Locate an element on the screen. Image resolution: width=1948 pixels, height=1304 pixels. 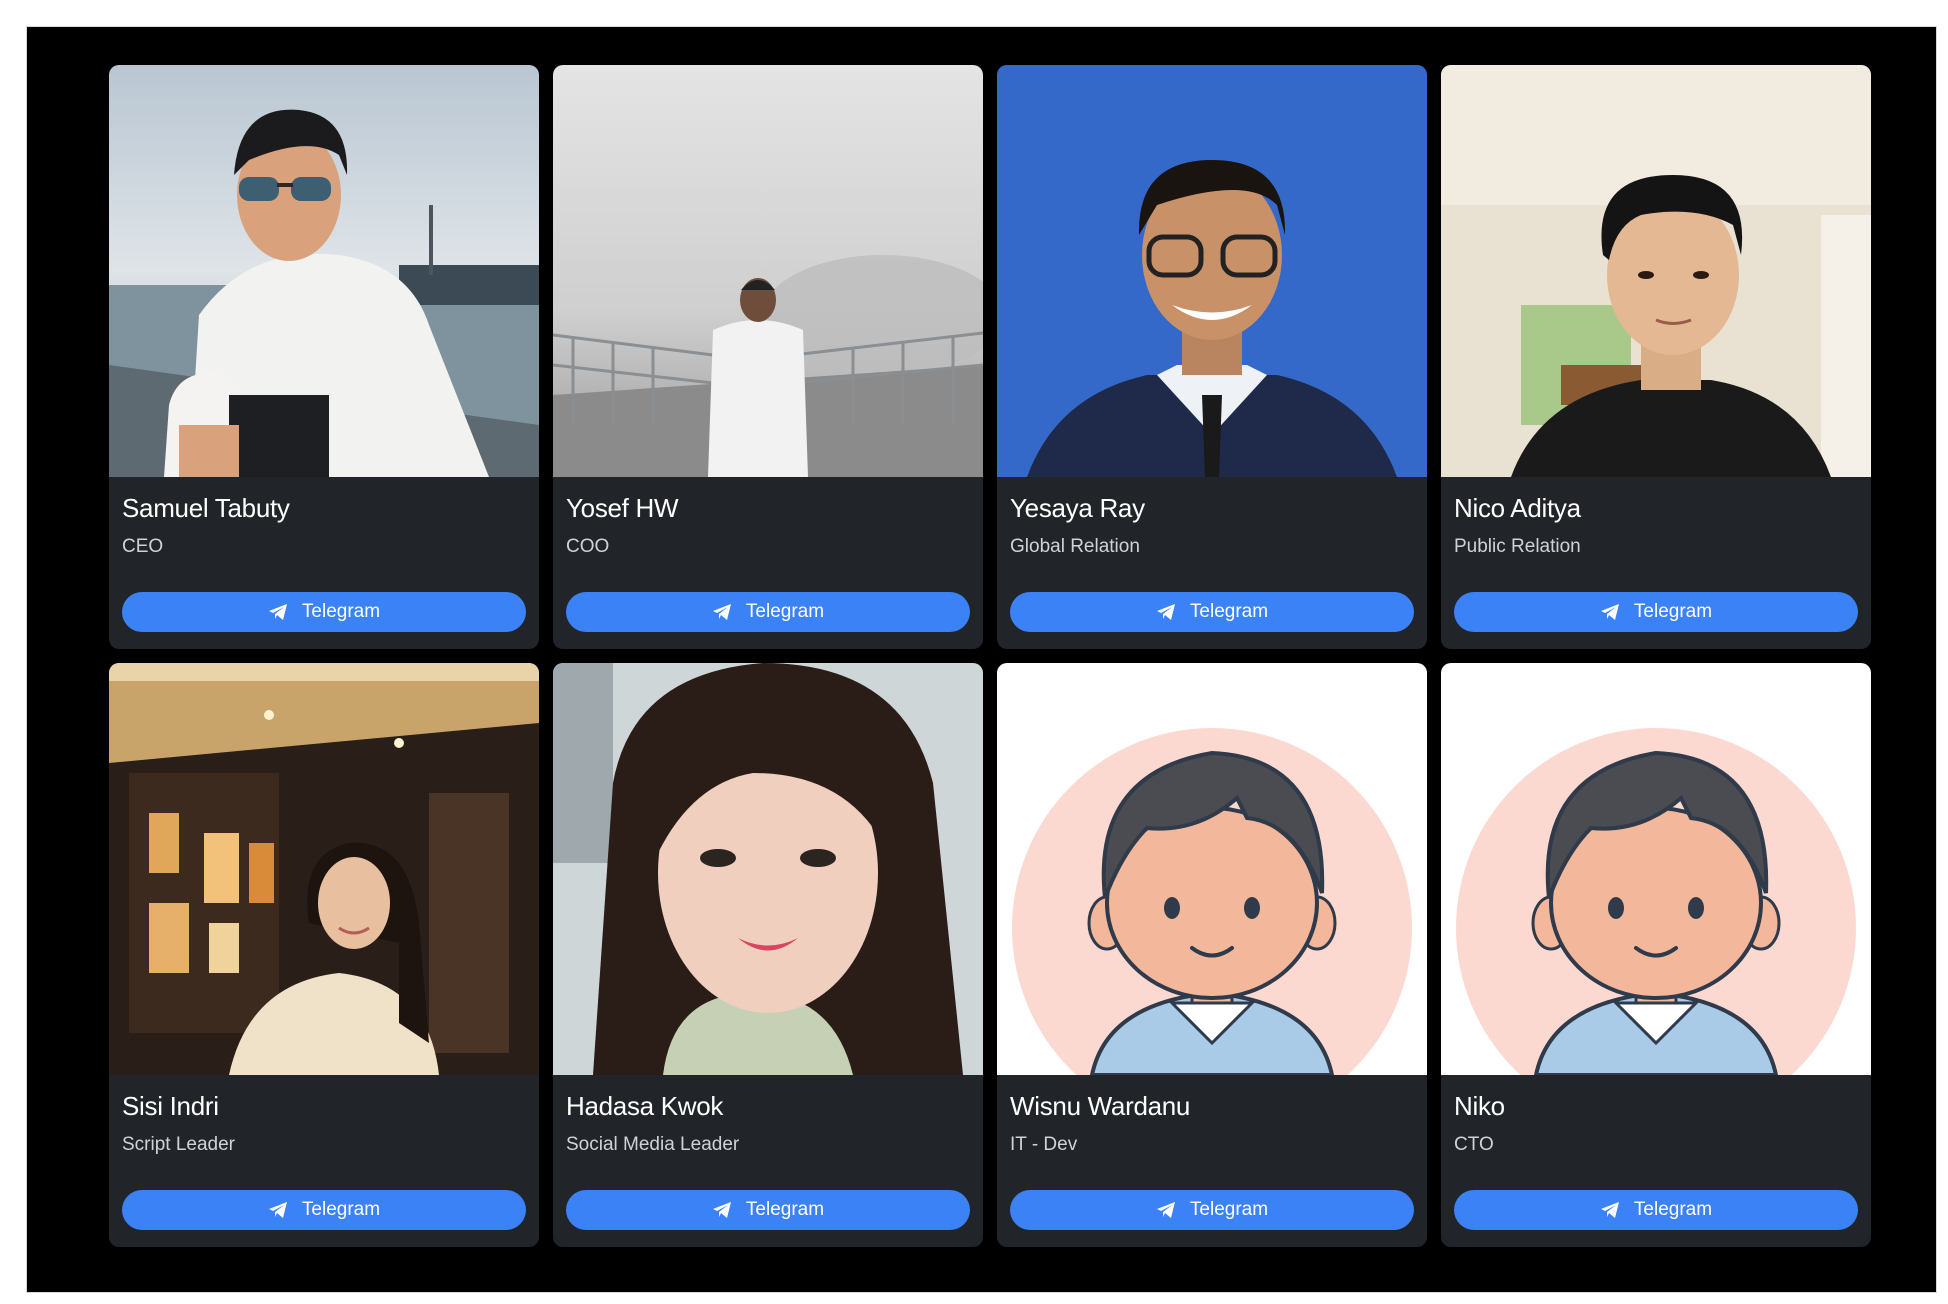
member-role: CTO is located at coordinates (1474, 1144).